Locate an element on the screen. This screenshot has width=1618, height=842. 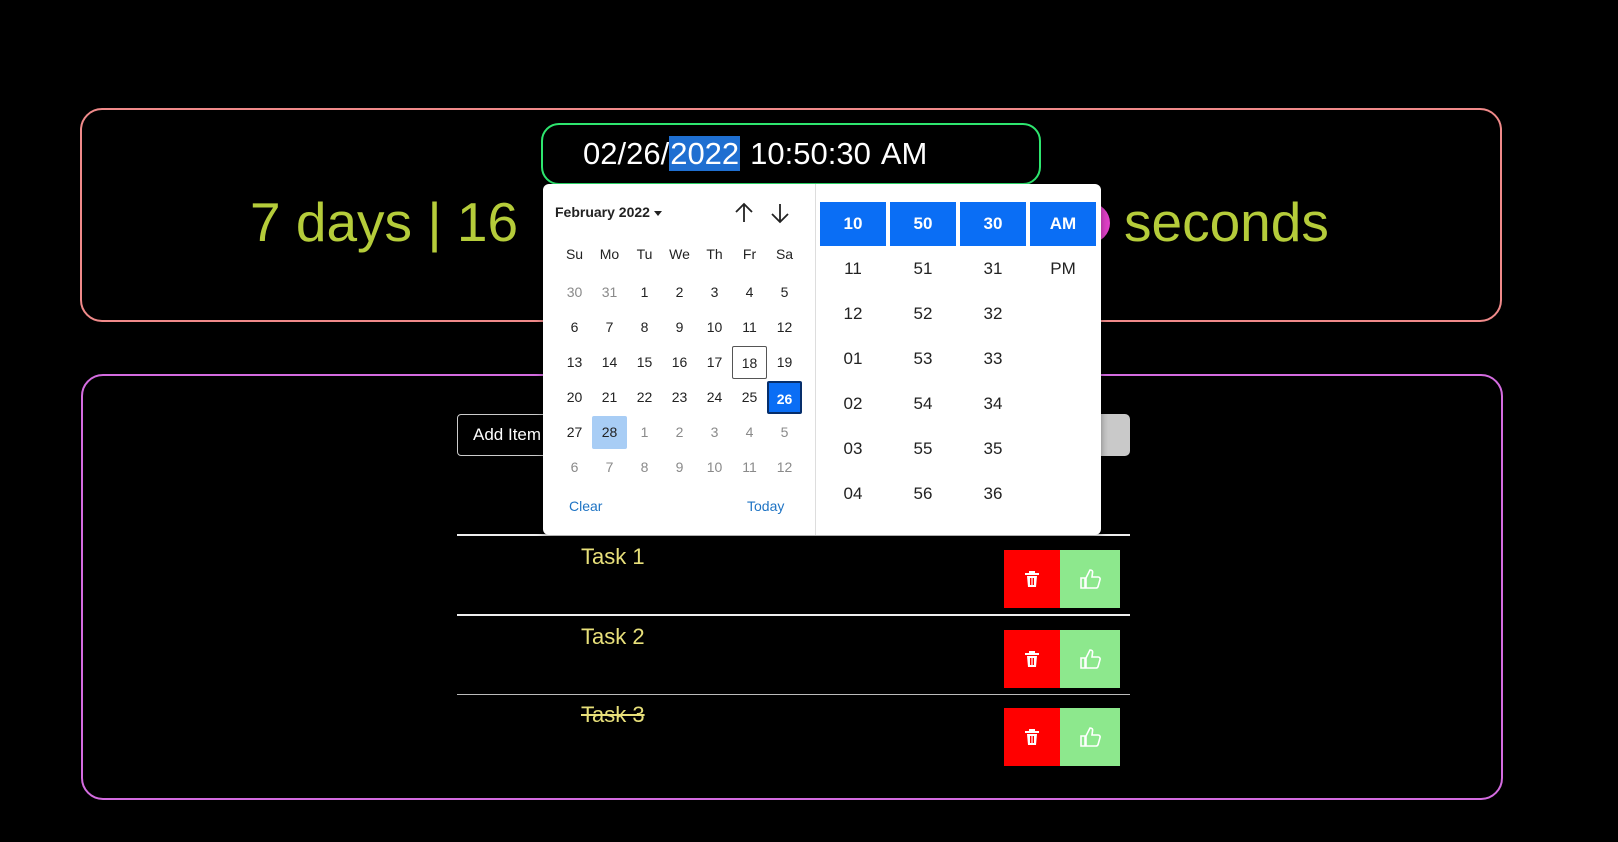
hours-column: 10 11 12 01 02 03 04 is located at coordinates (853, 359).